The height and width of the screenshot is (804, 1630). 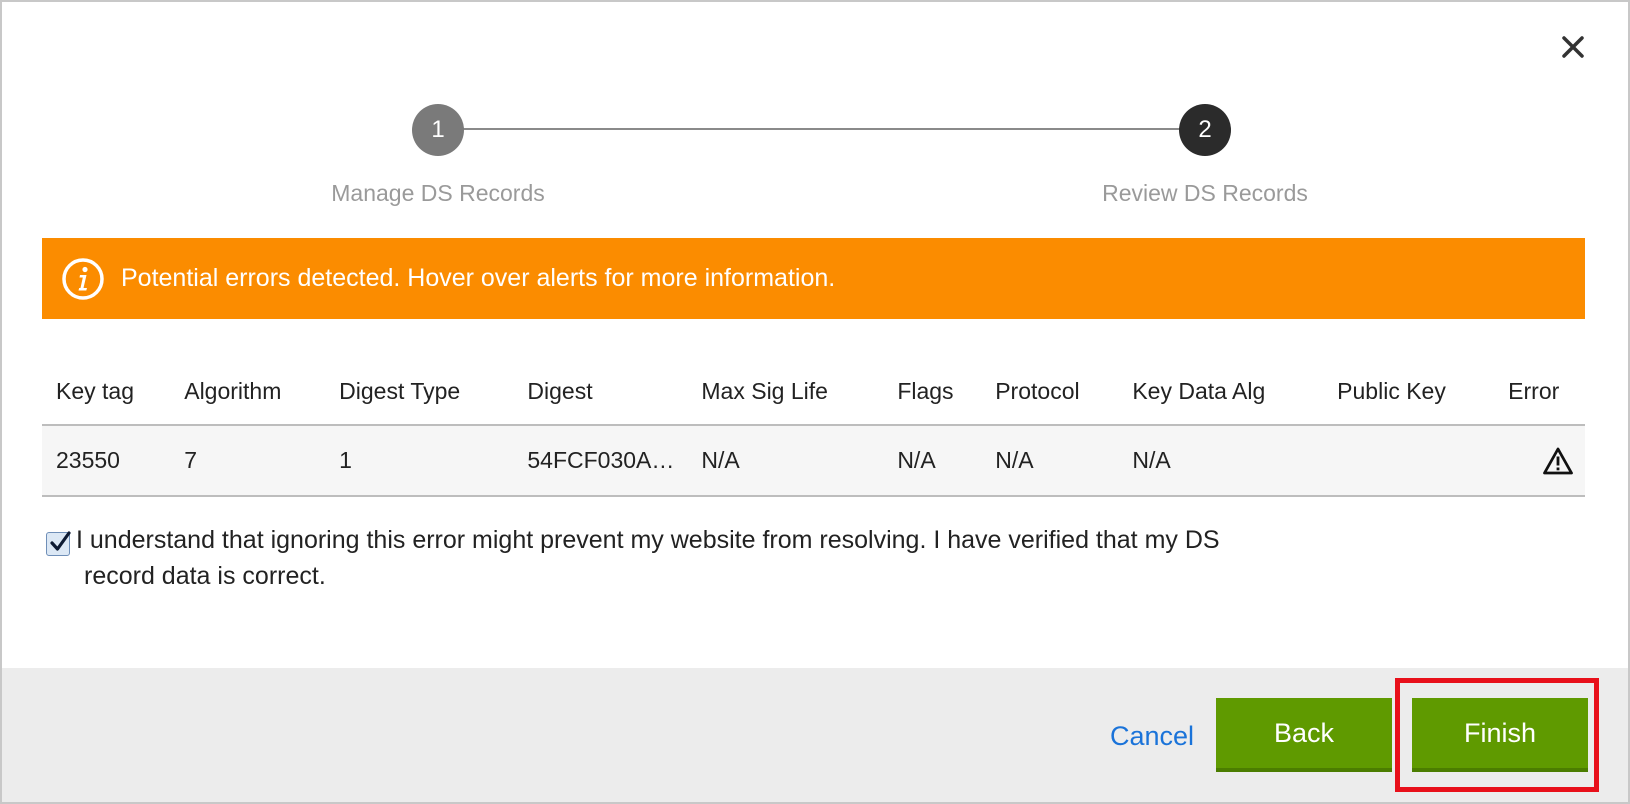 What do you see at coordinates (1050, 461) in the screenshot?
I see `cell-protocol: N/A` at bounding box center [1050, 461].